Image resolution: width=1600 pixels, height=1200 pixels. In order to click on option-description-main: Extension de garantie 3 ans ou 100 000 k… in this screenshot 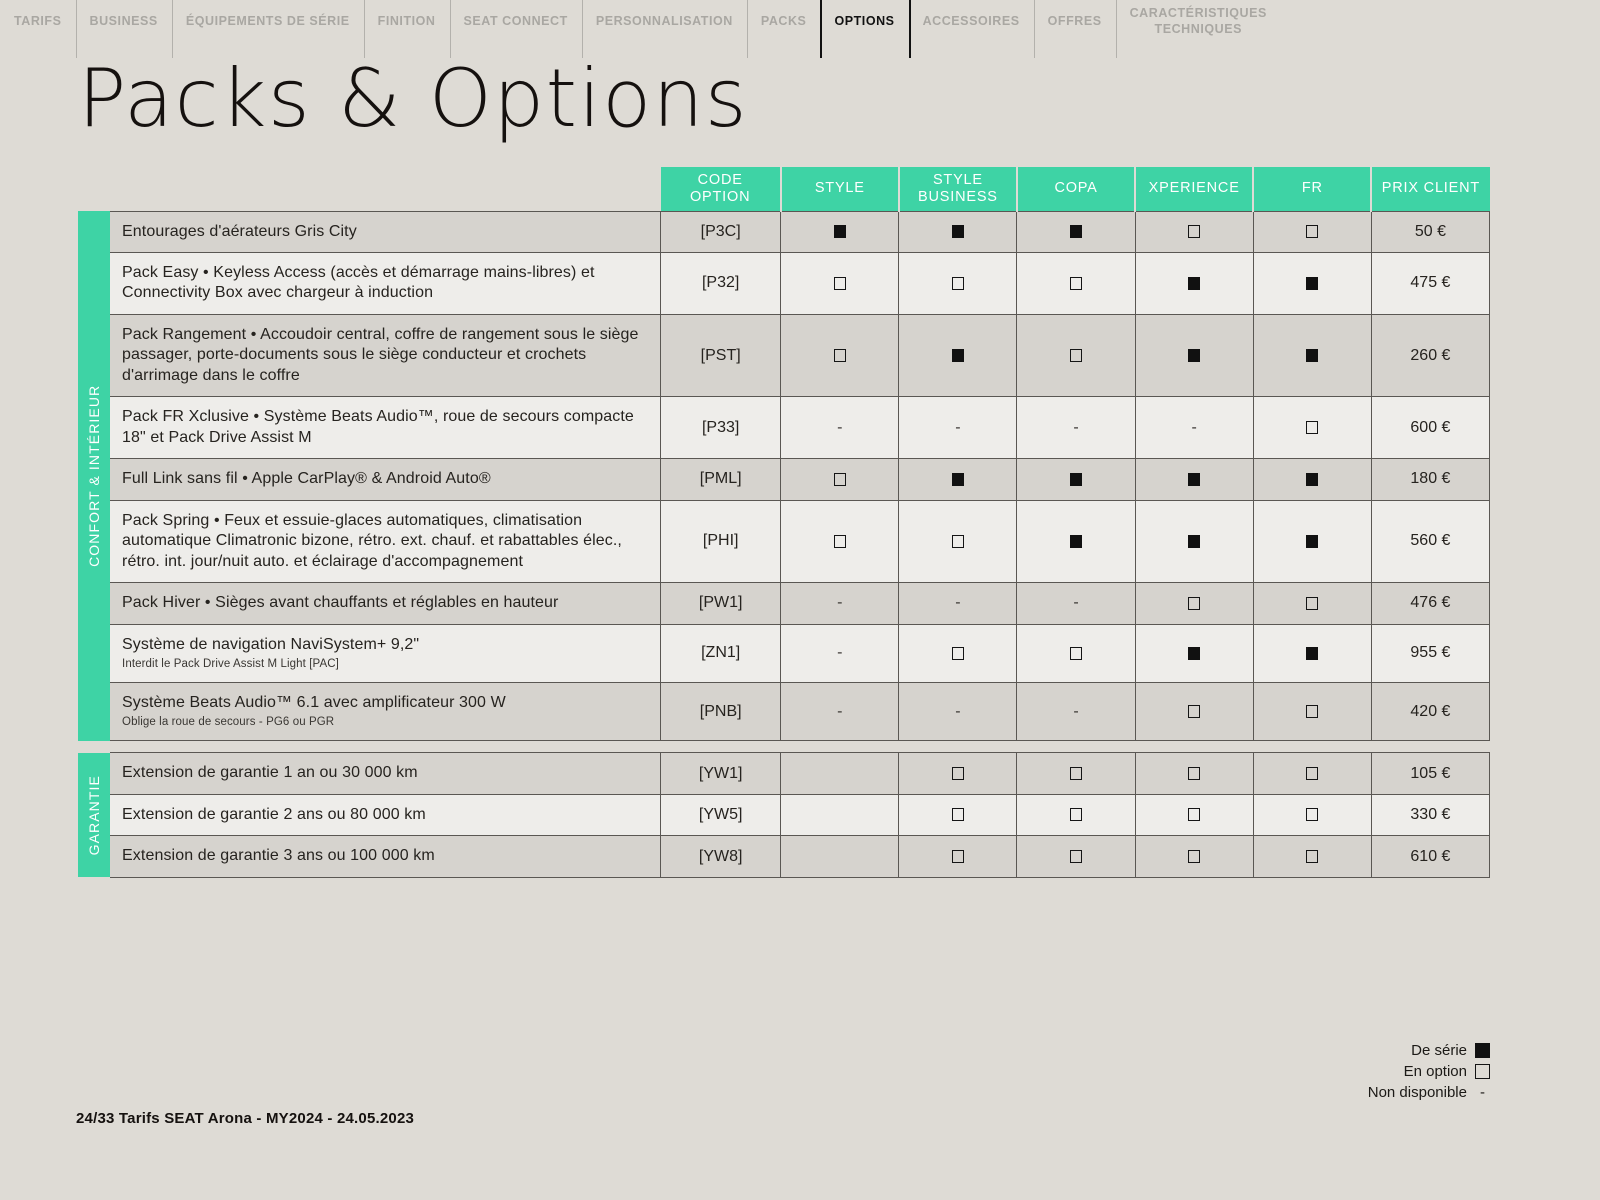, I will do `click(278, 856)`.